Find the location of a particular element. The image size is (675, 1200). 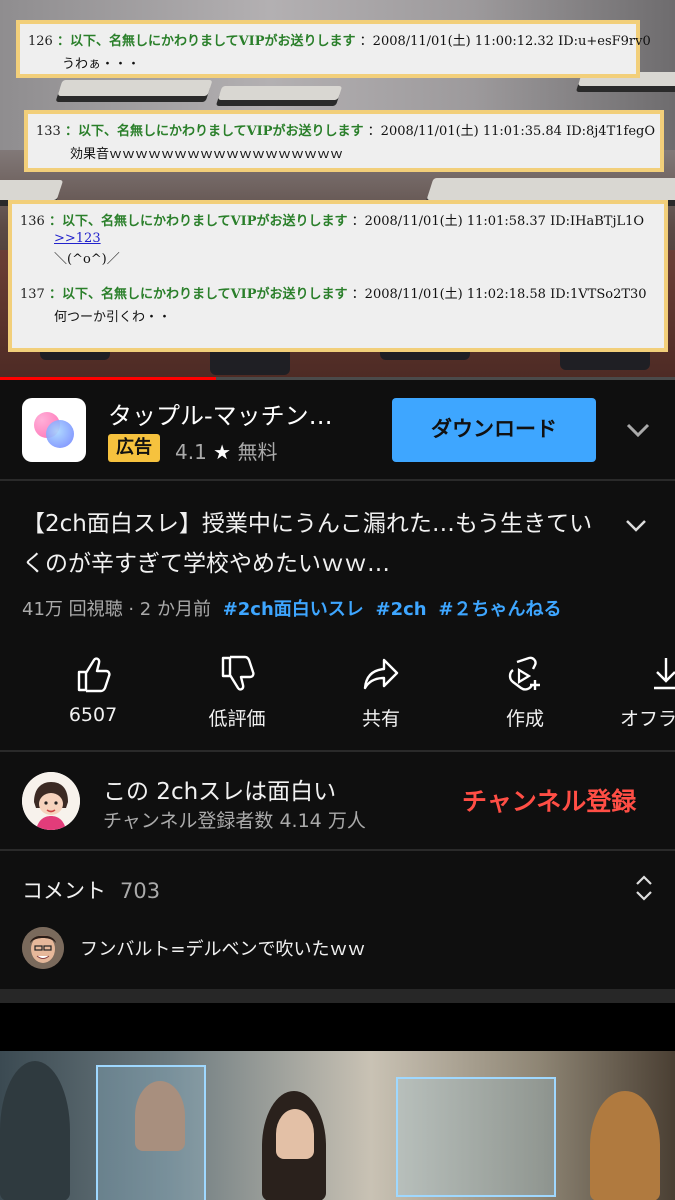

channel-row: この 2chスレは面白い チャンネル登録者数 4.14 万人 チャンネル登録 is located at coordinates (337, 800).